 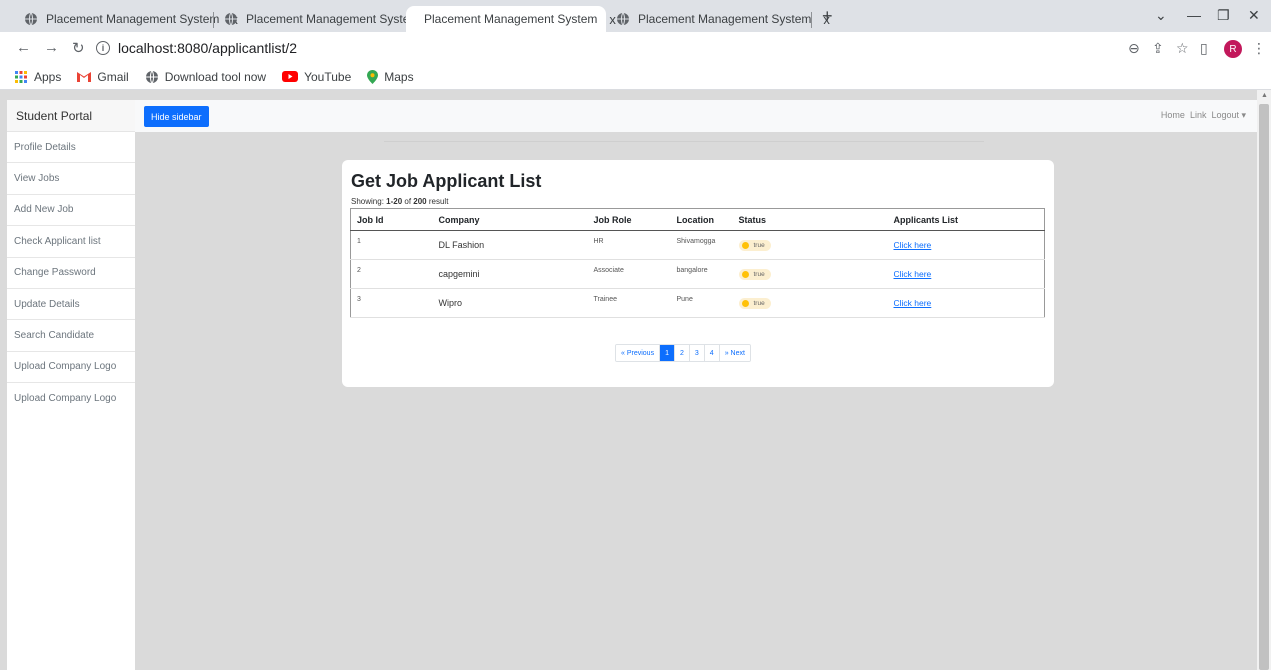 What do you see at coordinates (1198, 115) in the screenshot?
I see `nav-link: Link` at bounding box center [1198, 115].